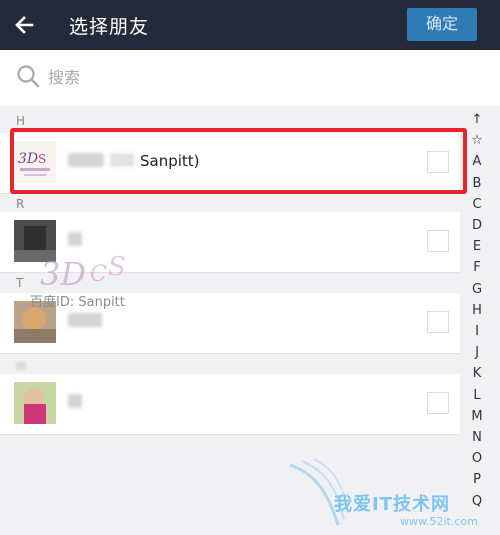  Describe the element at coordinates (98, 274) in the screenshot. I see `svg-text: C` at that location.